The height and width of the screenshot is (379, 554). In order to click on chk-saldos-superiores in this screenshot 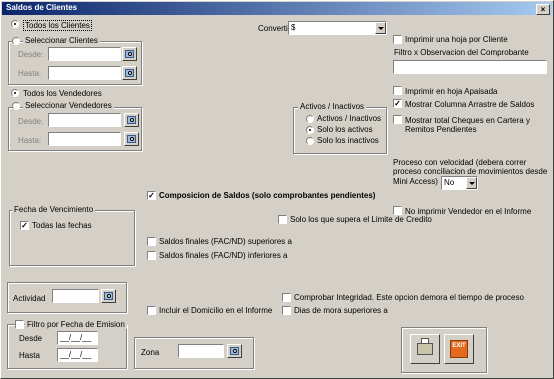, I will do `click(151, 241)`.